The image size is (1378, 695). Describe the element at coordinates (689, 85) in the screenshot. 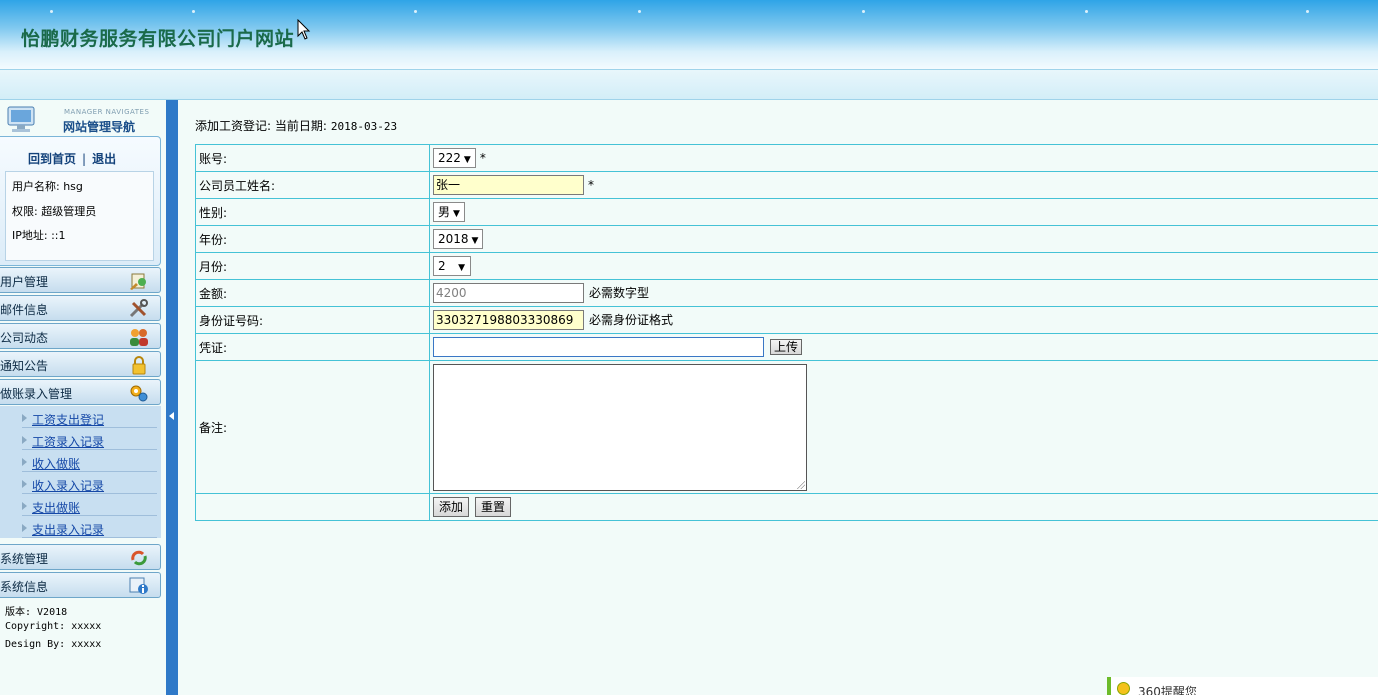

I see `sub-header-bar` at that location.